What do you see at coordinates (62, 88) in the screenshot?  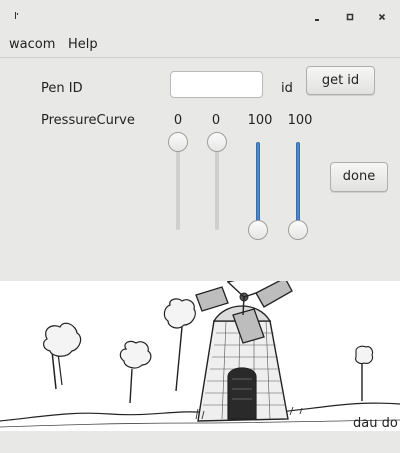 I see `pen-id-label: Pen ID` at bounding box center [62, 88].